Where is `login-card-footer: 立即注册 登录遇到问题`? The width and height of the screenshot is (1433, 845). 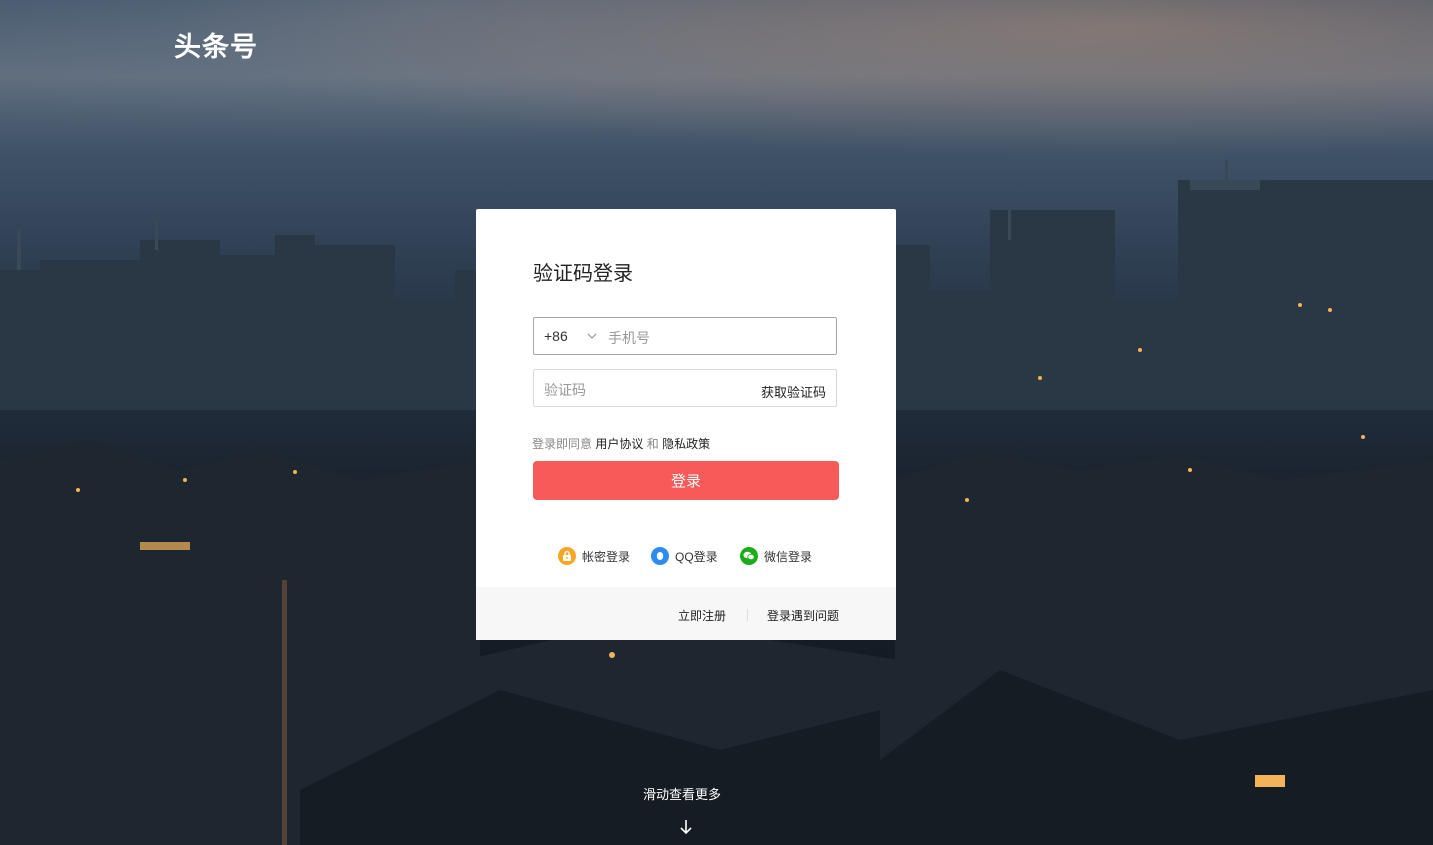 login-card-footer: 立即注册 登录遇到问题 is located at coordinates (686, 613).